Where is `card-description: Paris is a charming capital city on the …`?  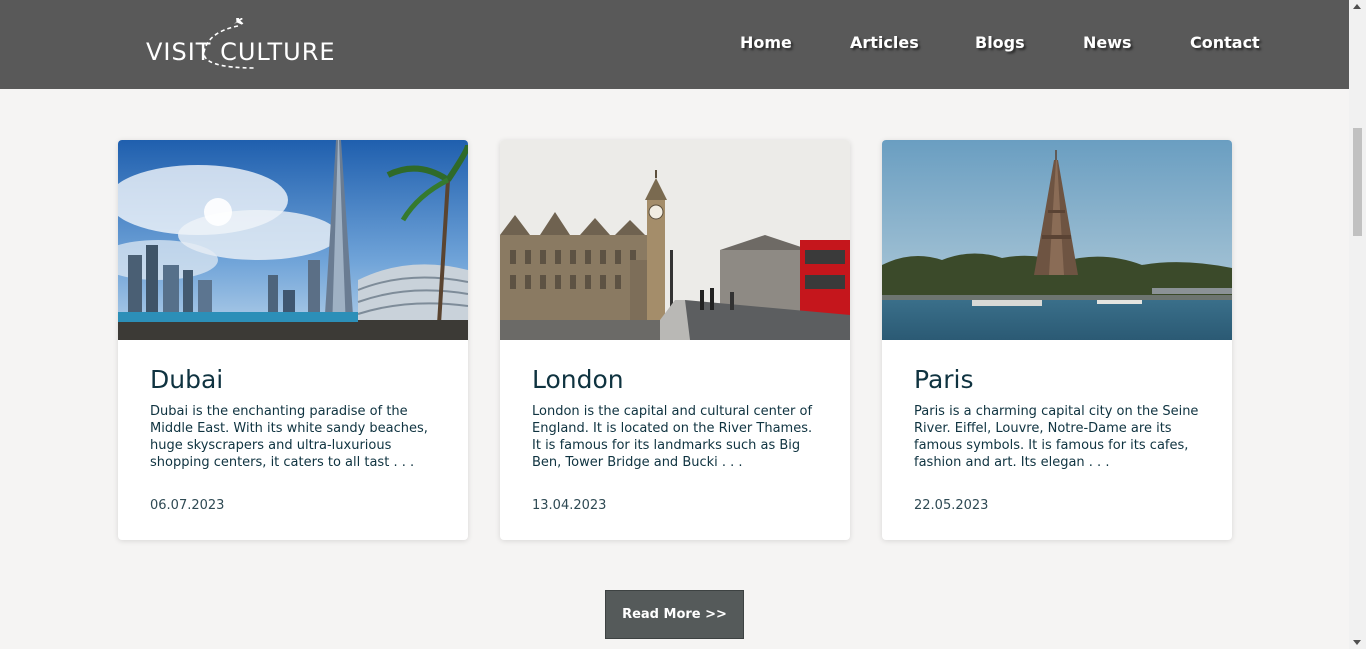 card-description: Paris is a charming capital city on the … is located at coordinates (1056, 437).